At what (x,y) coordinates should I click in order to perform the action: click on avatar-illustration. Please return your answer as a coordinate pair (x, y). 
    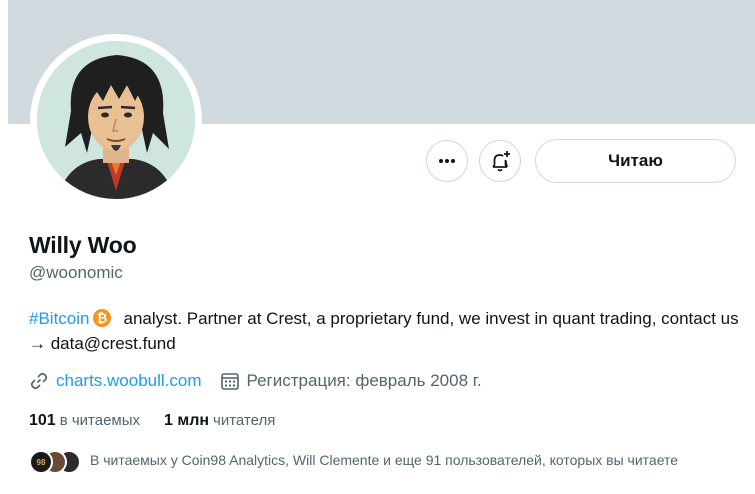
    Looking at the image, I should click on (116, 120).